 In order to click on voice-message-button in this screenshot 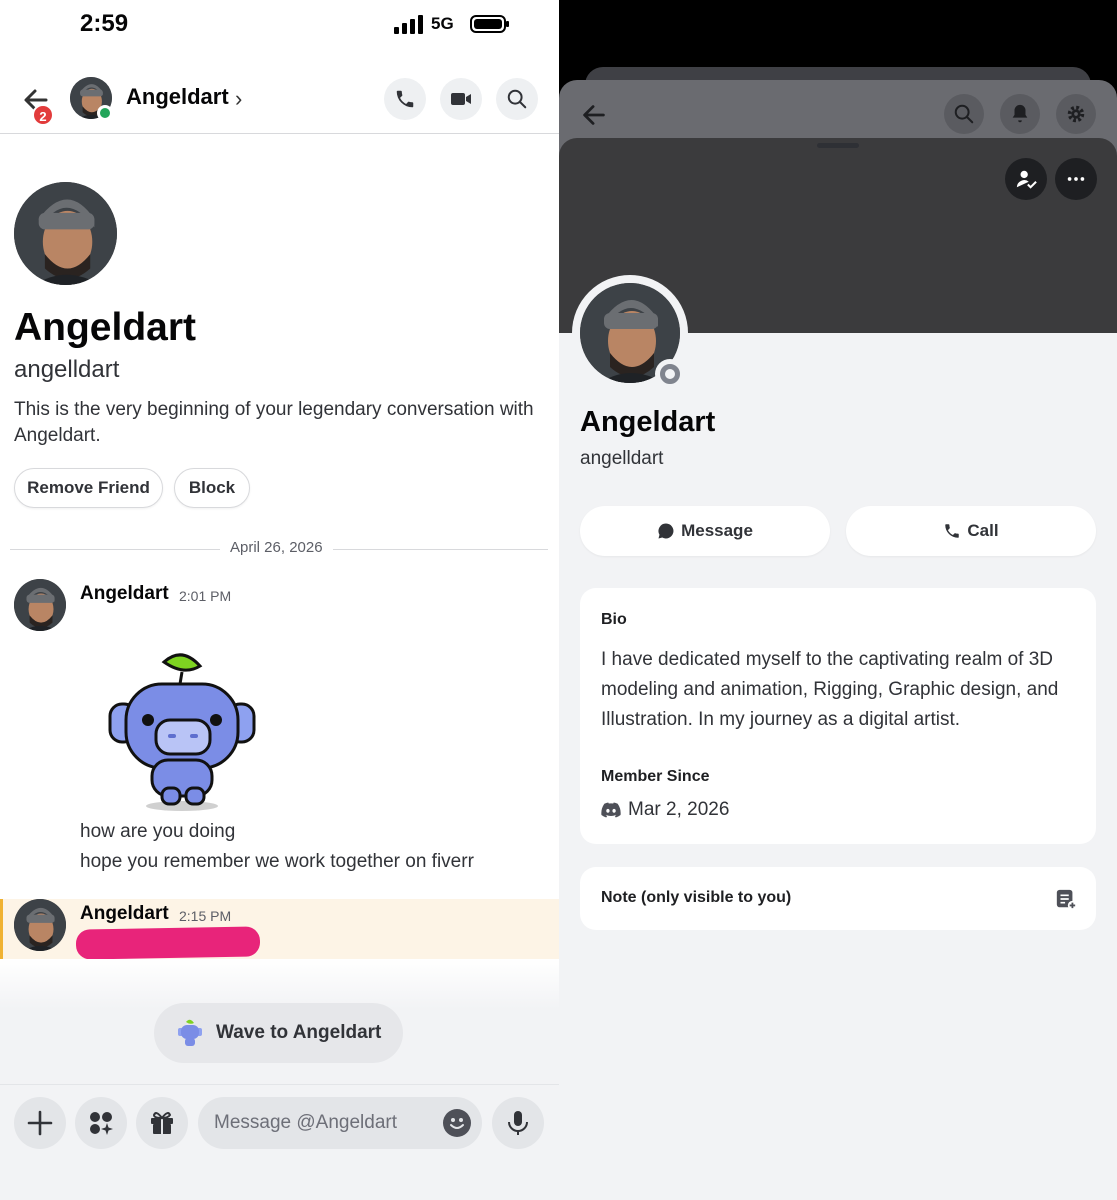, I will do `click(518, 1123)`.